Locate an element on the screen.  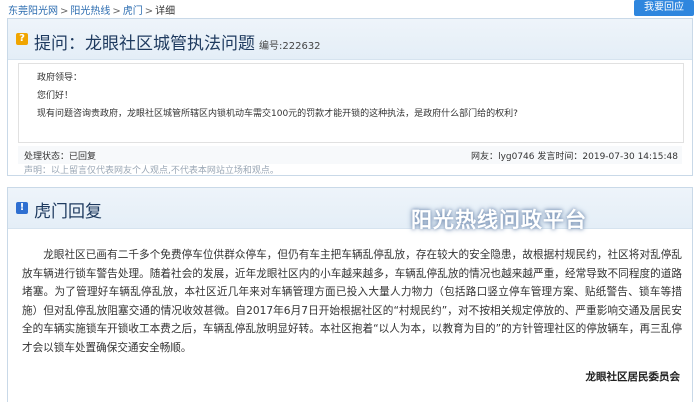
breadcrumb: 东莞阳光网 > 阳光热线 > 虎门 > 详细 is located at coordinates (91, 9).